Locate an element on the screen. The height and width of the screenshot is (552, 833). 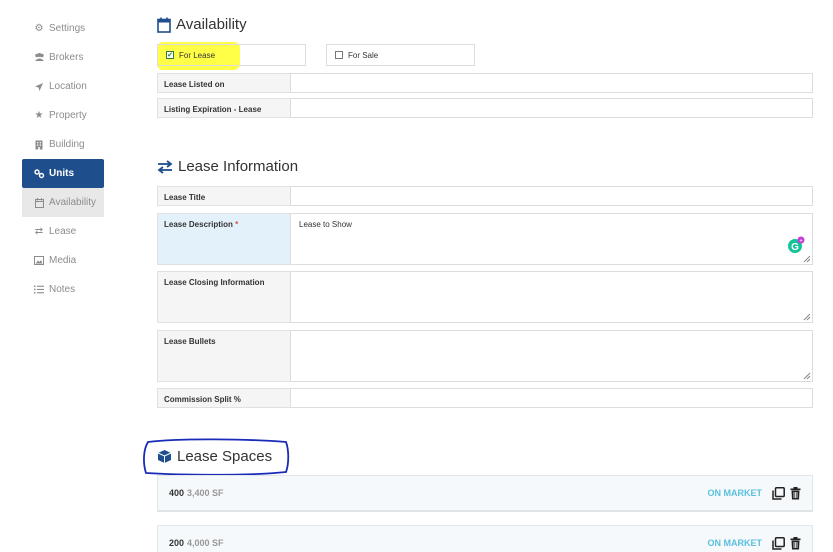
sidebar-item-label: Location is located at coordinates (68, 86).